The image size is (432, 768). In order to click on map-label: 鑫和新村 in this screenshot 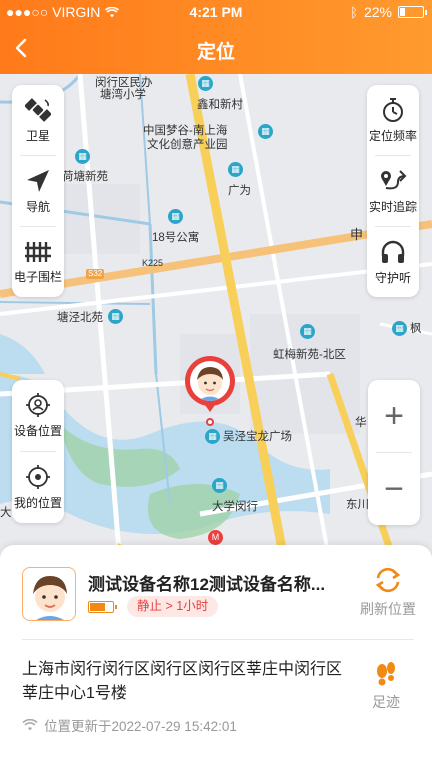, I will do `click(220, 105)`.